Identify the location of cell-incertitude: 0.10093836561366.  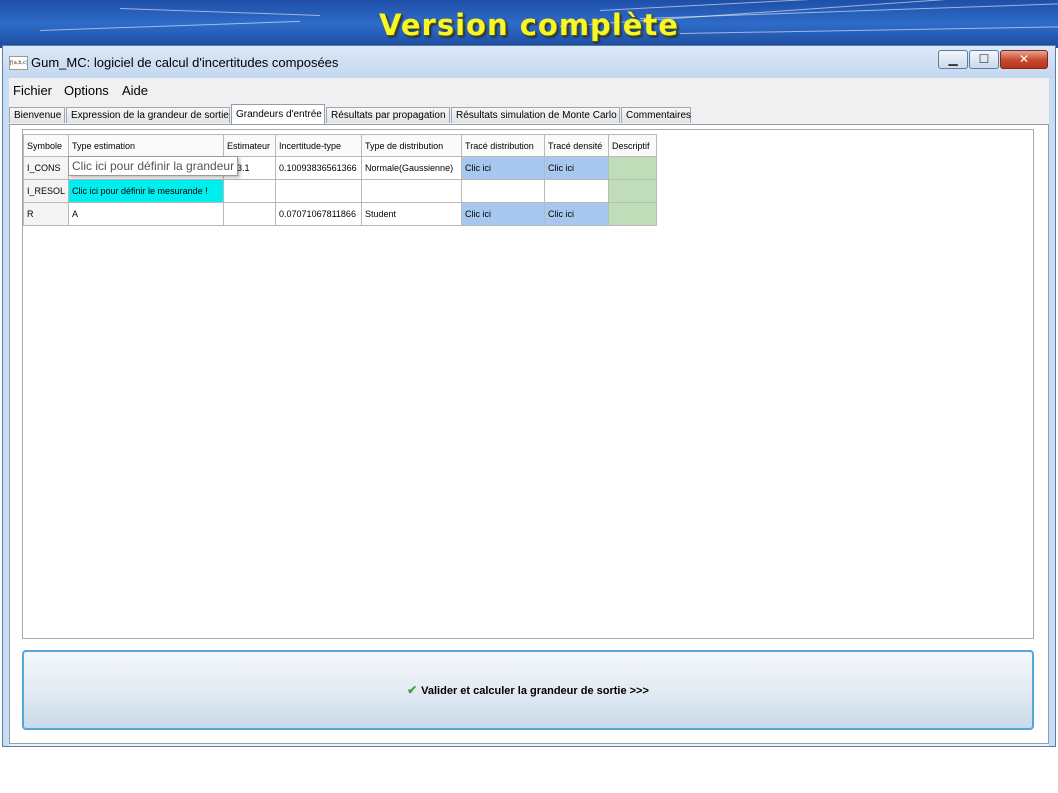
(319, 168).